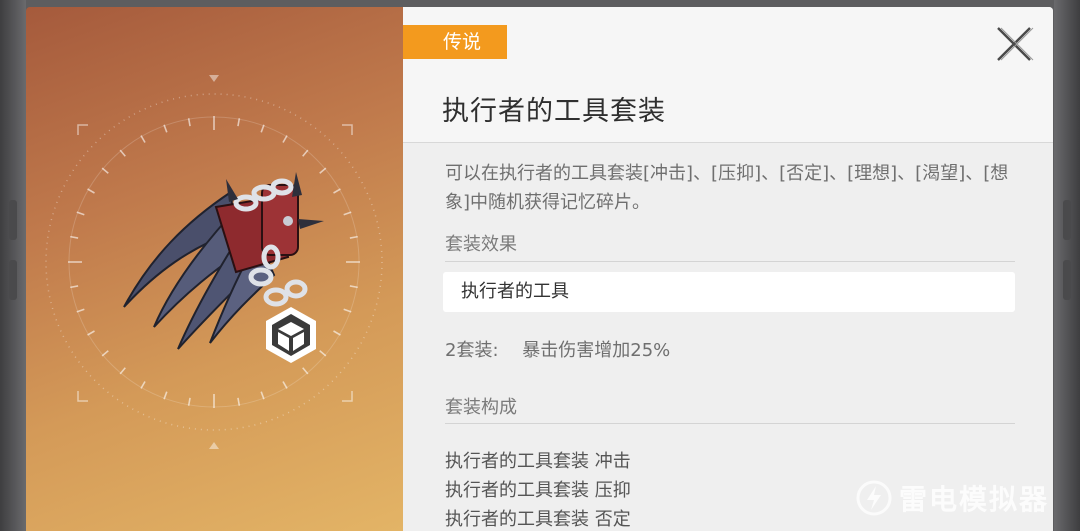  Describe the element at coordinates (974, 499) in the screenshot. I see `watermark-text: 雷电模拟器` at that location.